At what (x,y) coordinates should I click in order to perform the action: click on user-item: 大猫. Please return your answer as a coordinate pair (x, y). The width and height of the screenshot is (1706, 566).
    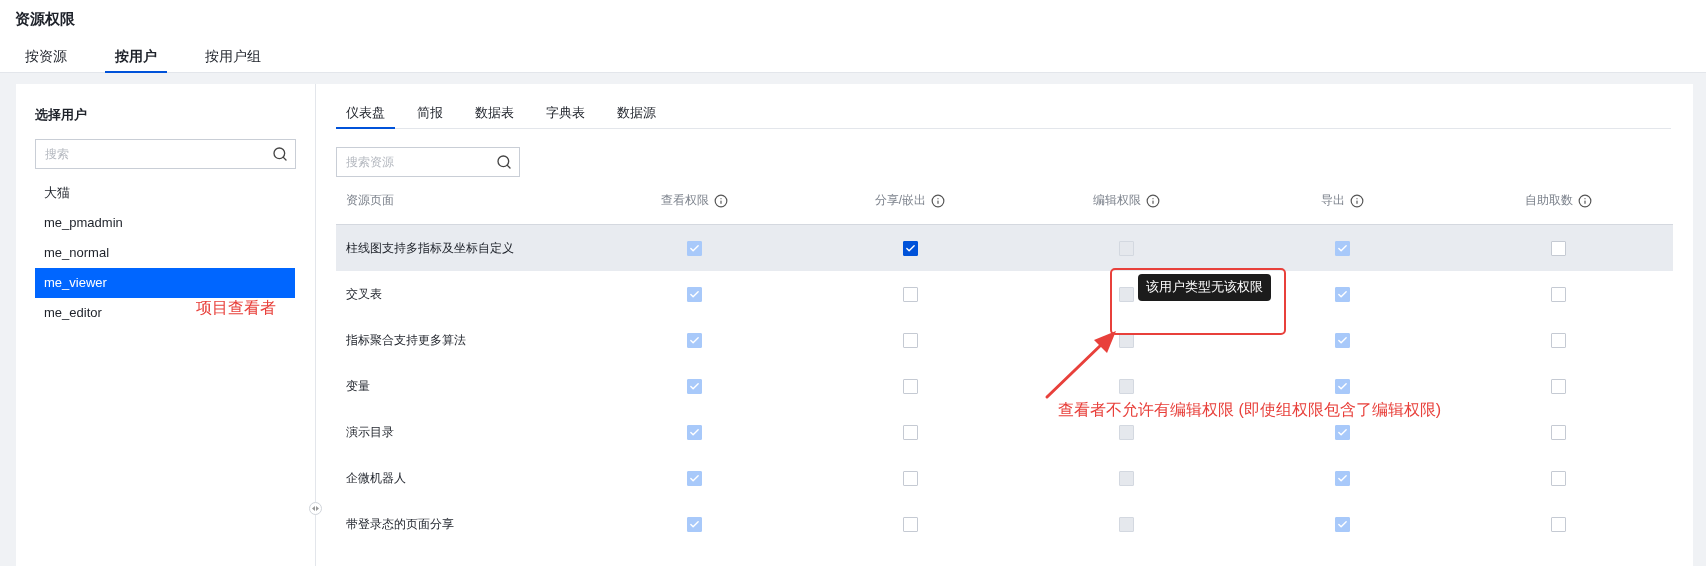
    Looking at the image, I should click on (57, 193).